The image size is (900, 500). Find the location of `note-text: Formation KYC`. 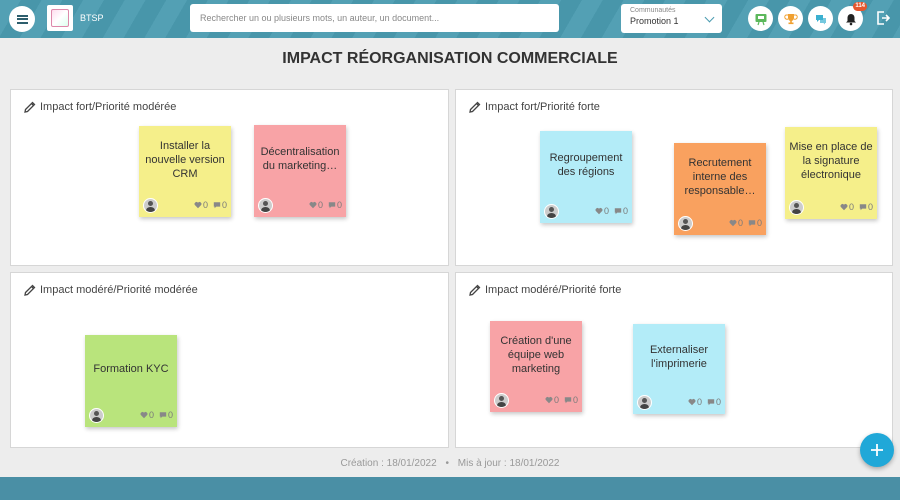

note-text: Formation KYC is located at coordinates (131, 369).